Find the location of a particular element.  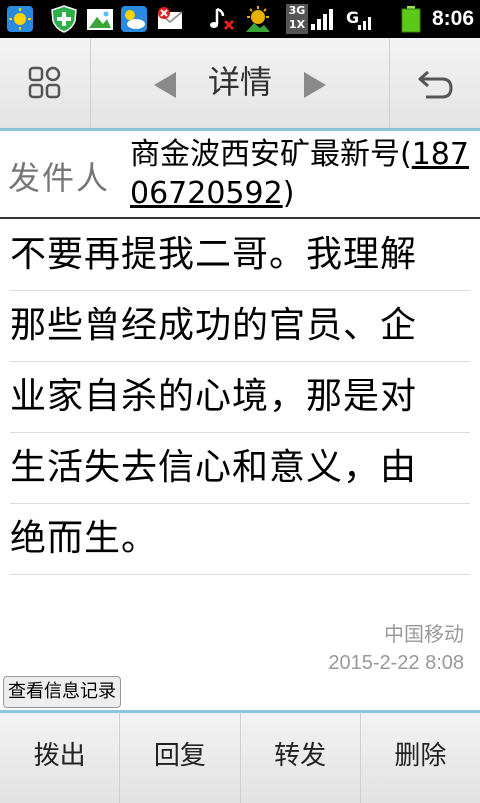

status-time: 8:06 is located at coordinates (452, 18).